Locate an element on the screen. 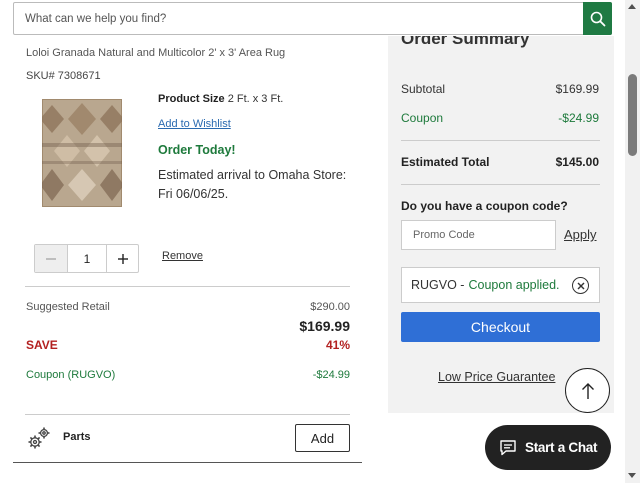  product-size: Product Size 2 Ft. x 3 Ft. is located at coordinates (220, 99).